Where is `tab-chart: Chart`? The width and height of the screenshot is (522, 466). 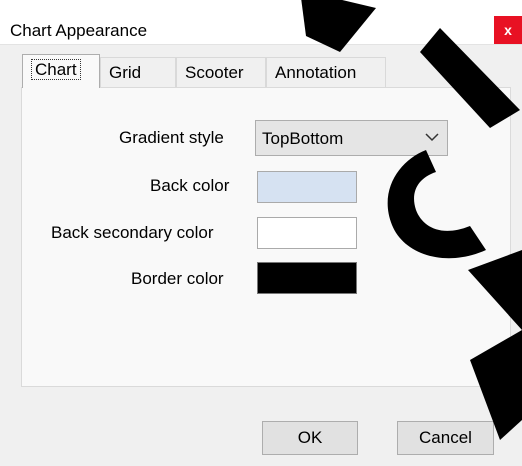 tab-chart: Chart is located at coordinates (61, 71).